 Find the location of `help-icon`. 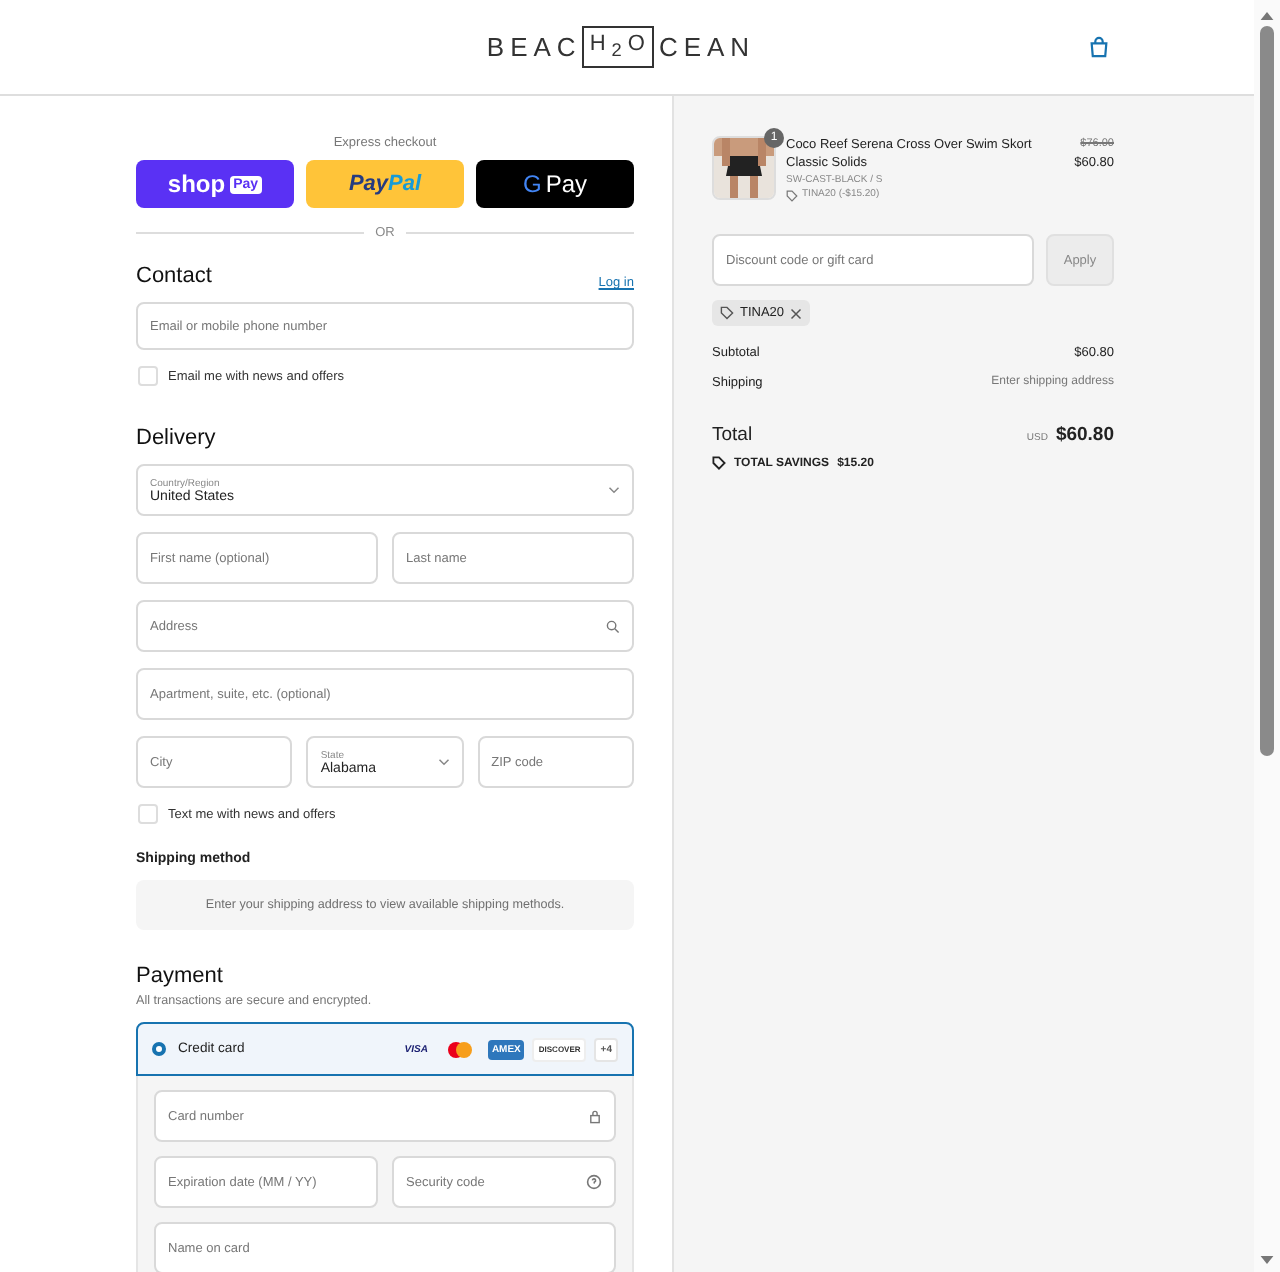

help-icon is located at coordinates (594, 1182).